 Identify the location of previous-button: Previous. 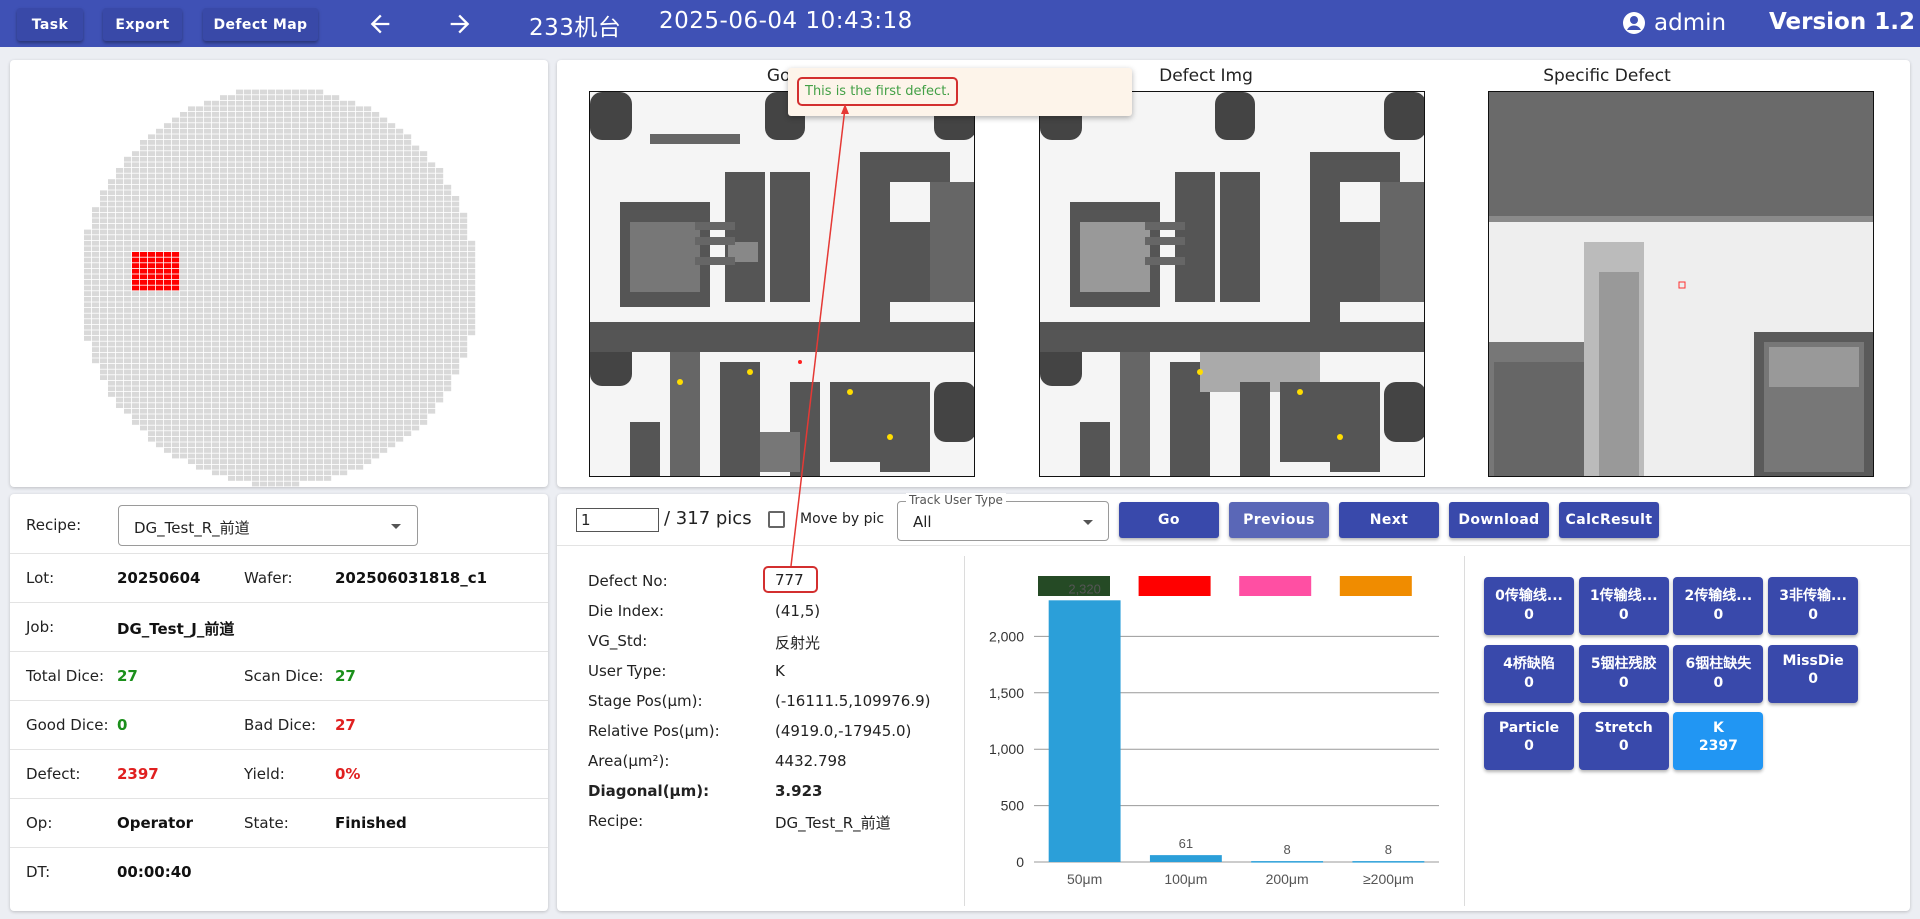
(1279, 520).